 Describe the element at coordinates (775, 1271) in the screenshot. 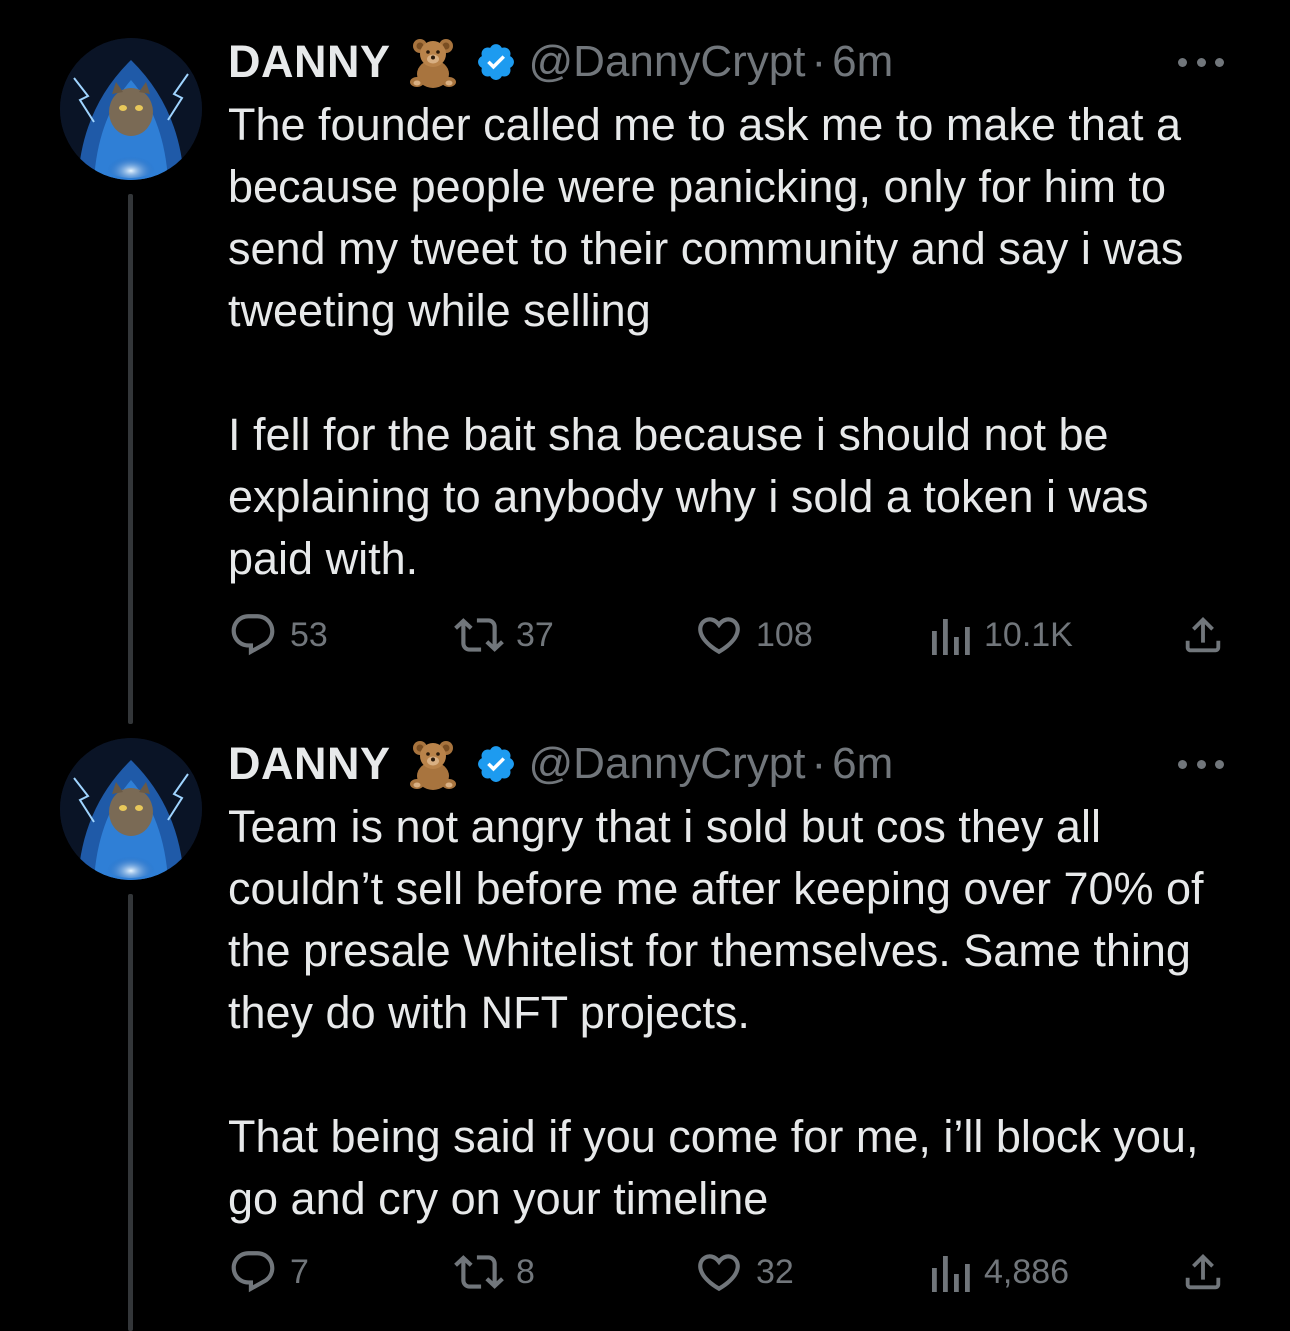

I see `like-count: 32` at that location.